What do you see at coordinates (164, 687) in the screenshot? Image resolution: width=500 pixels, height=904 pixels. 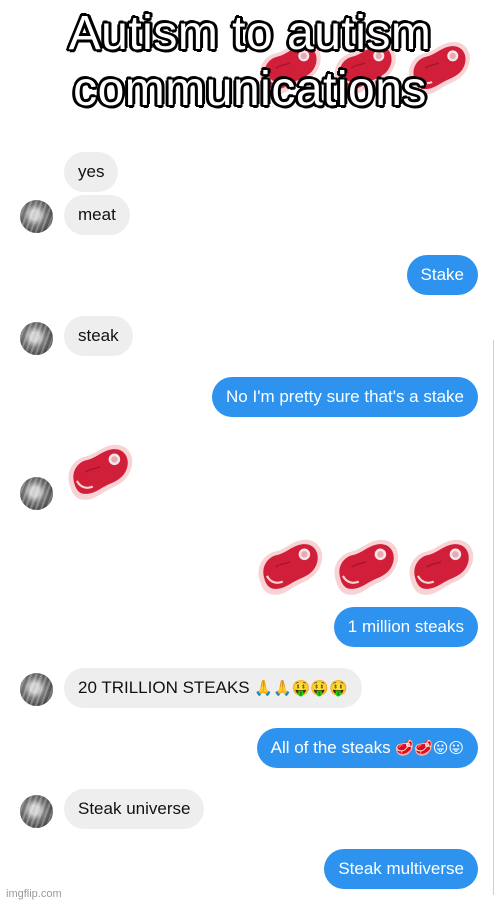 I see `message-text: 20 TRILLION STEAKS` at bounding box center [164, 687].